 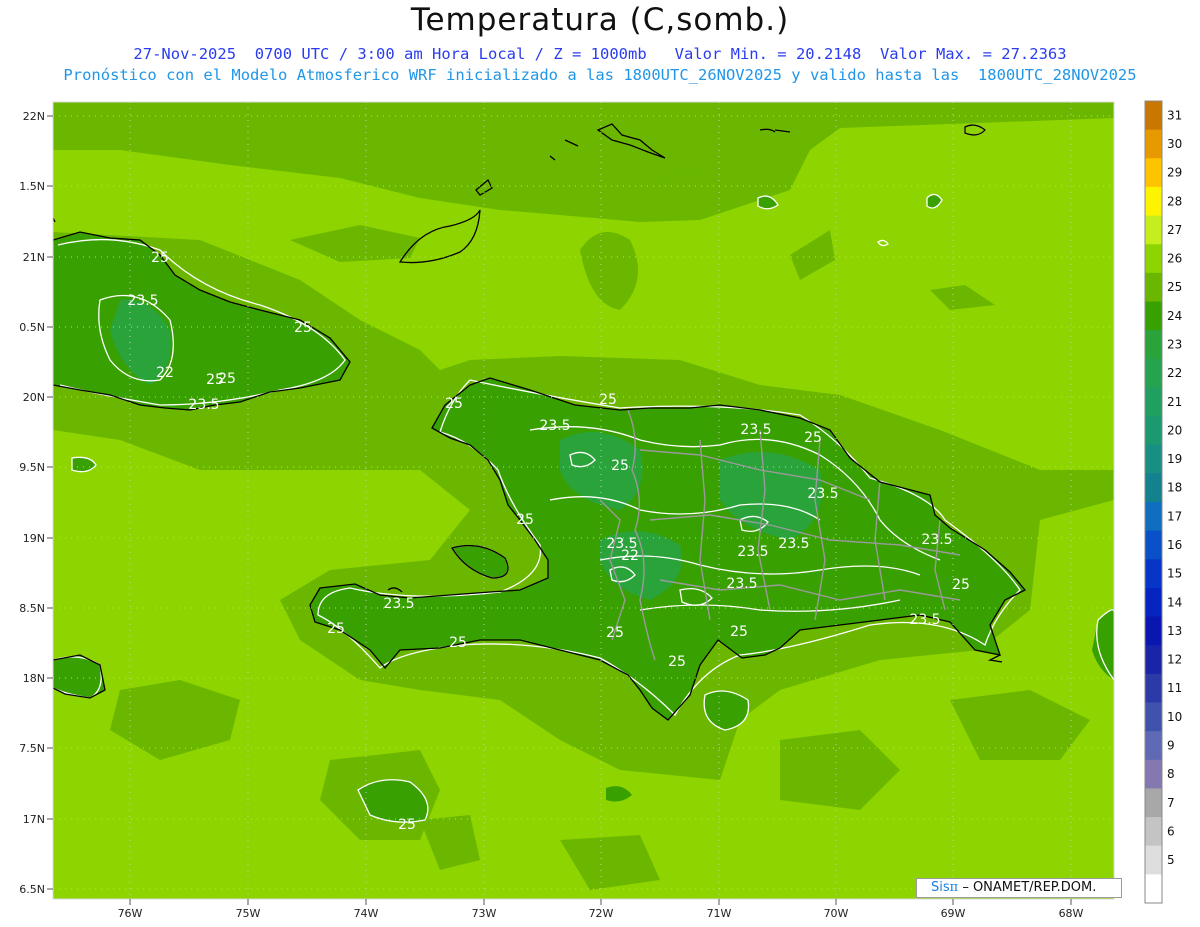 I want to click on lon-label: 69W, so click(x=953, y=913).